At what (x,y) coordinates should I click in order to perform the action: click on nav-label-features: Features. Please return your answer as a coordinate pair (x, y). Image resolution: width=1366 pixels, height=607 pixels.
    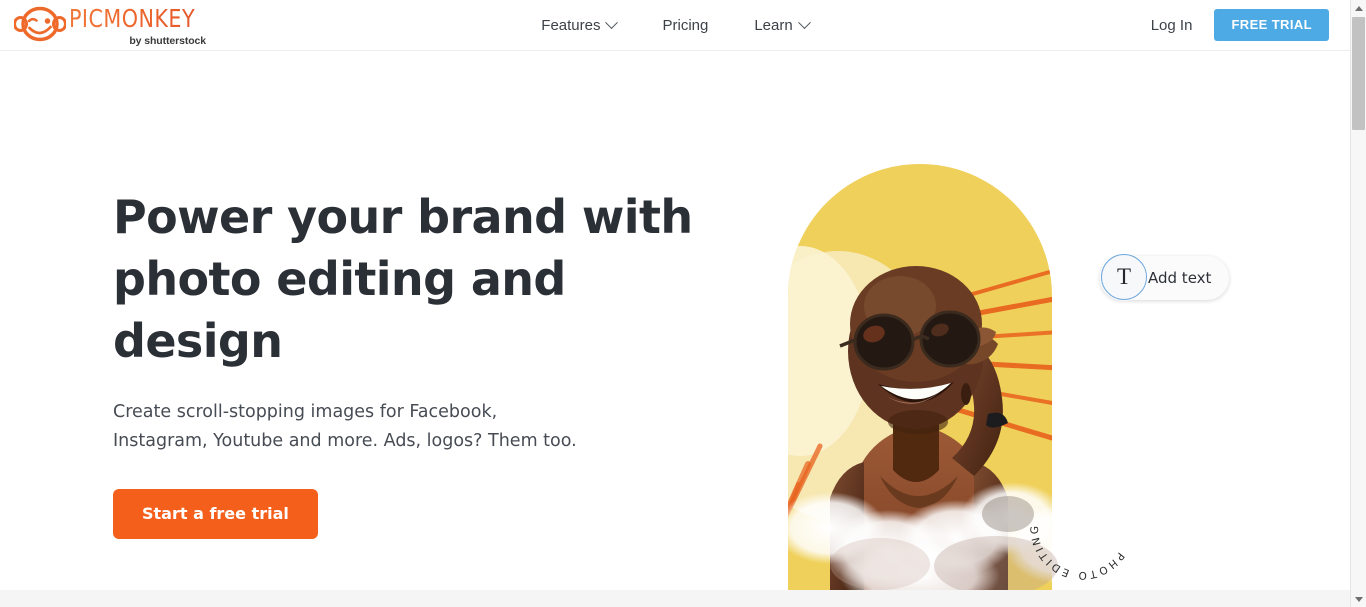
    Looking at the image, I should click on (571, 25).